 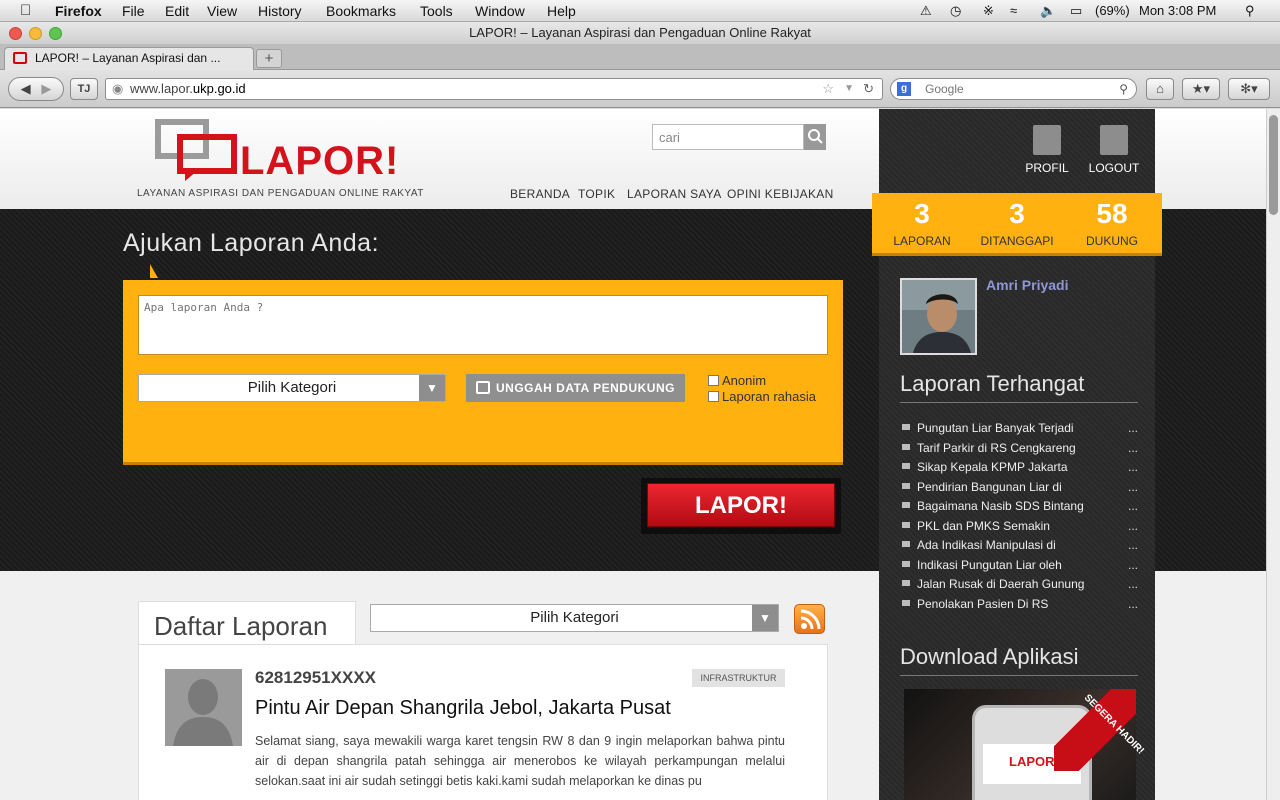 I want to click on hot-item-title: Ada Indikasi Manipulasi di, so click(x=986, y=545).